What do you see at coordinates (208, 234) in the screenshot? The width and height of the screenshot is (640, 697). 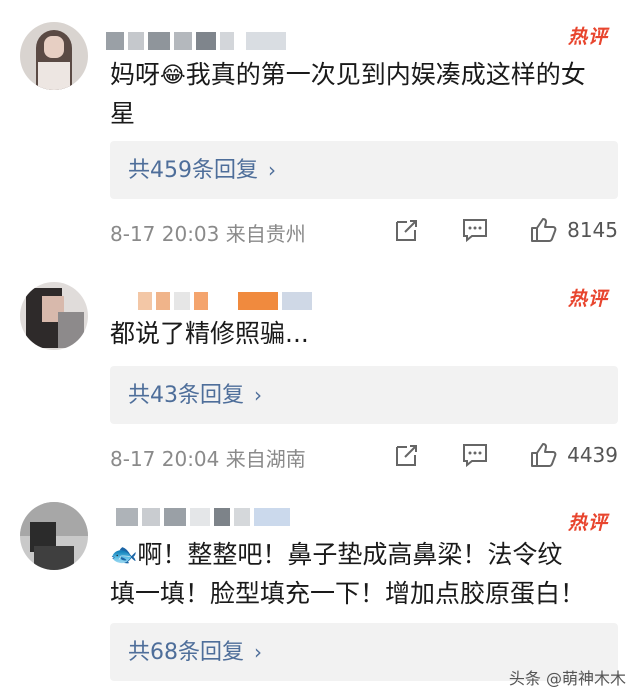 I see `comment-meta: 8-17 20:03 来自贵州` at bounding box center [208, 234].